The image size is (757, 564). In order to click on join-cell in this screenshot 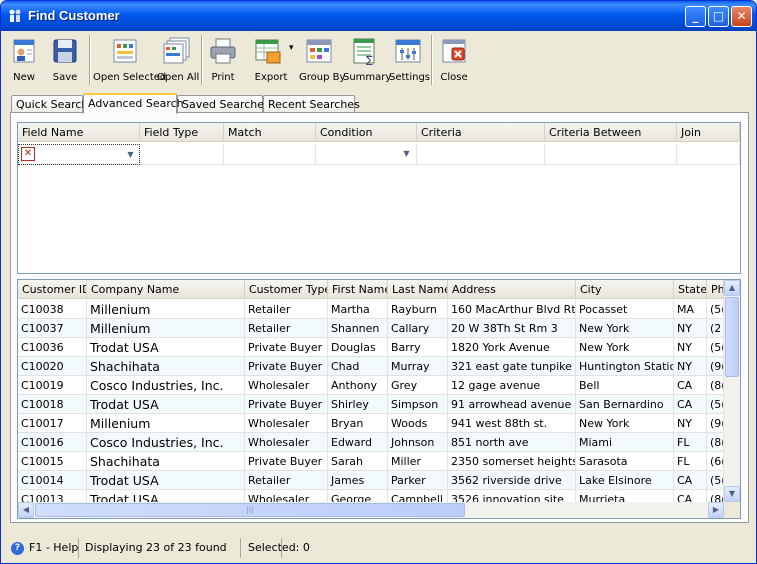, I will do `click(708, 154)`.